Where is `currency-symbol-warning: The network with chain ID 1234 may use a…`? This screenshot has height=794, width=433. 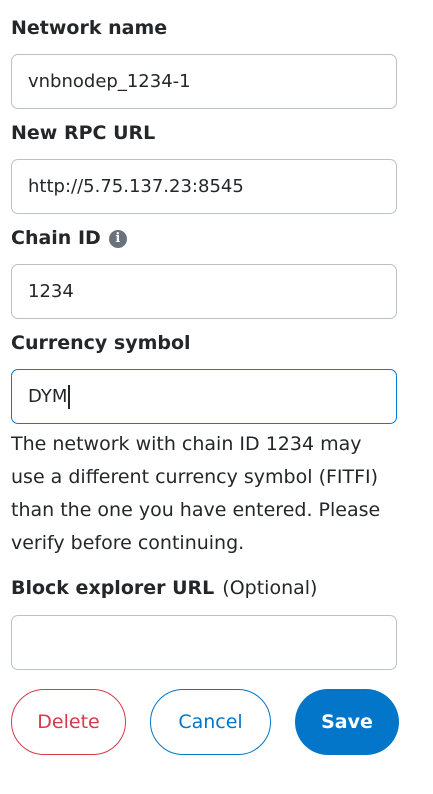 currency-symbol-warning: The network with chain ID 1234 may use a… is located at coordinates (196, 493).